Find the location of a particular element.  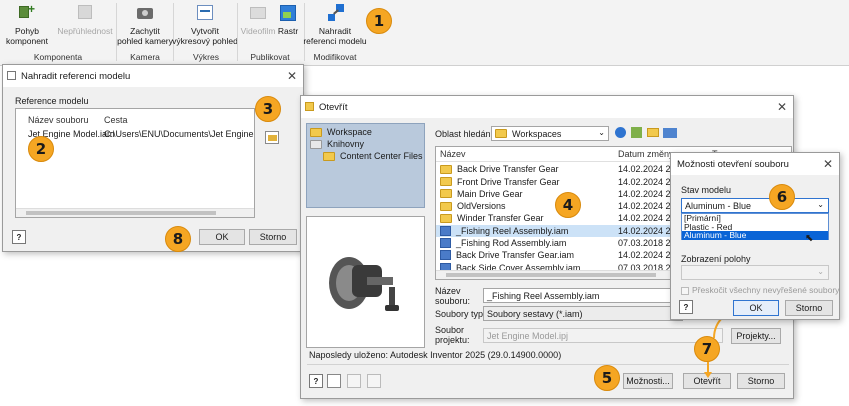

options-title: Možnosti otevření souboru is located at coordinates (733, 164).